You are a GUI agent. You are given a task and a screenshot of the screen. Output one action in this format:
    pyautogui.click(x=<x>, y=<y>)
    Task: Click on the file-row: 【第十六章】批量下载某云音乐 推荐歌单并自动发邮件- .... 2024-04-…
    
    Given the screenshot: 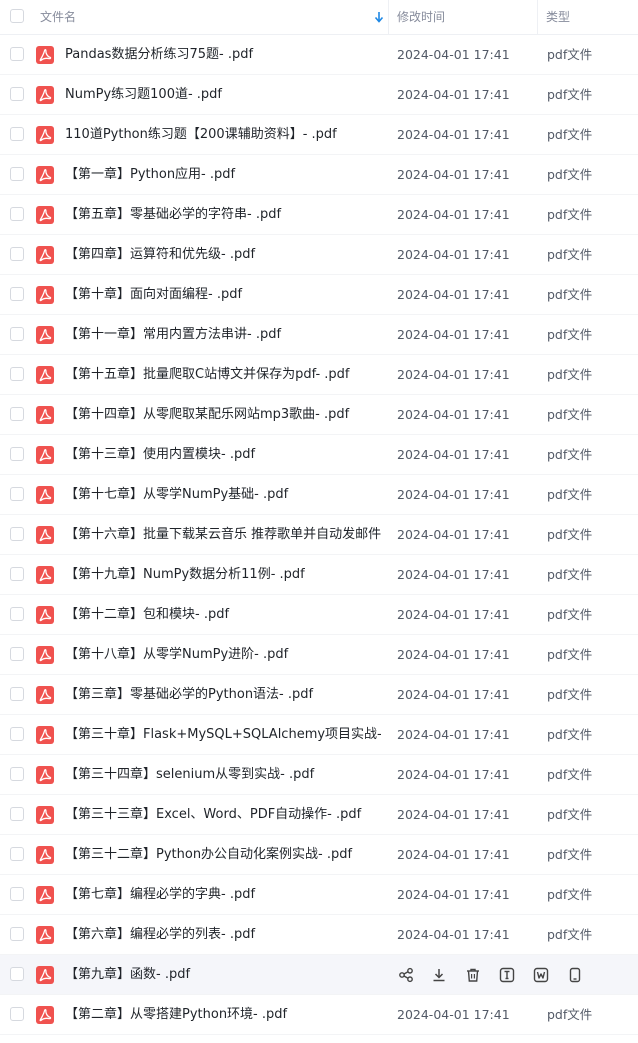 What is the action you would take?
    pyautogui.click(x=319, y=535)
    